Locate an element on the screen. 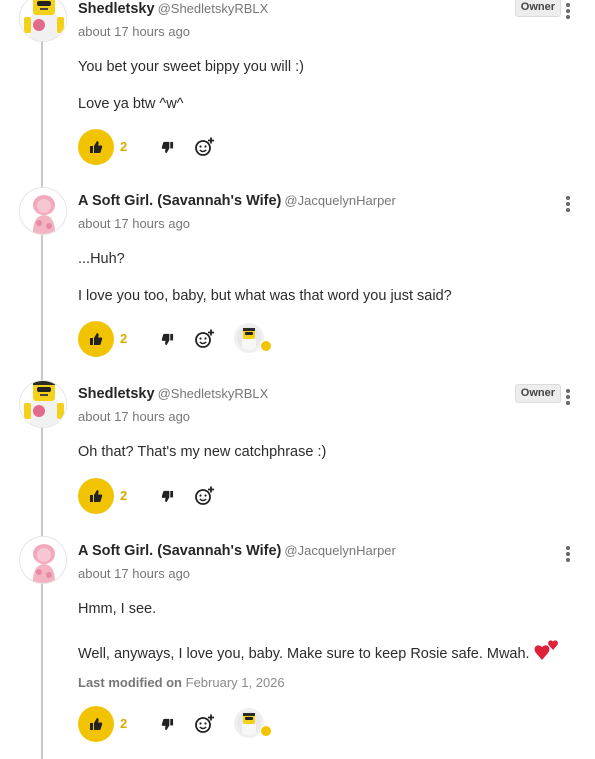 The width and height of the screenshot is (595, 759). last-modified: Last modified on February 1, 2026 is located at coordinates (181, 682).